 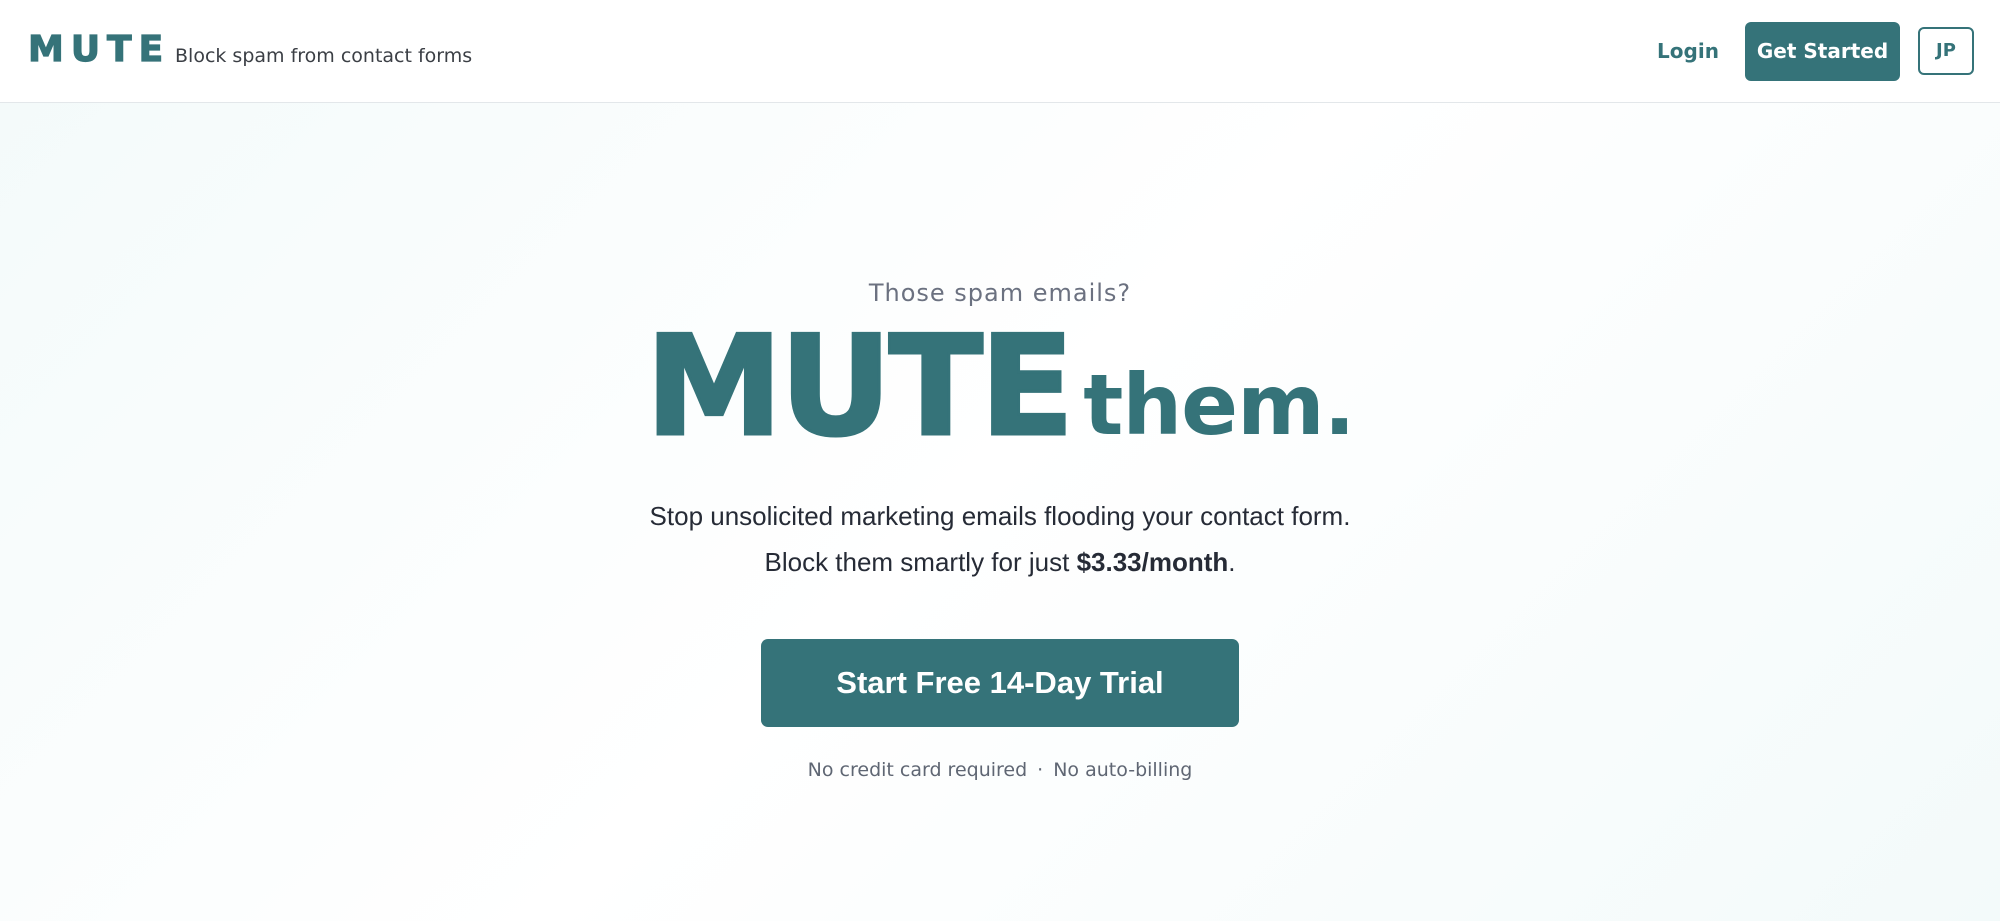 I want to click on hero-eyebrow: Those spam emails?, so click(x=1000, y=293).